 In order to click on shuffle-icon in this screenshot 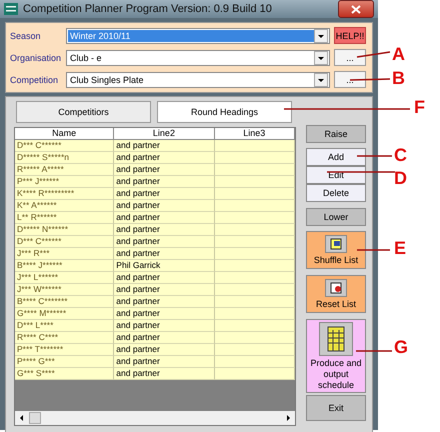, I will do `click(336, 243)`.